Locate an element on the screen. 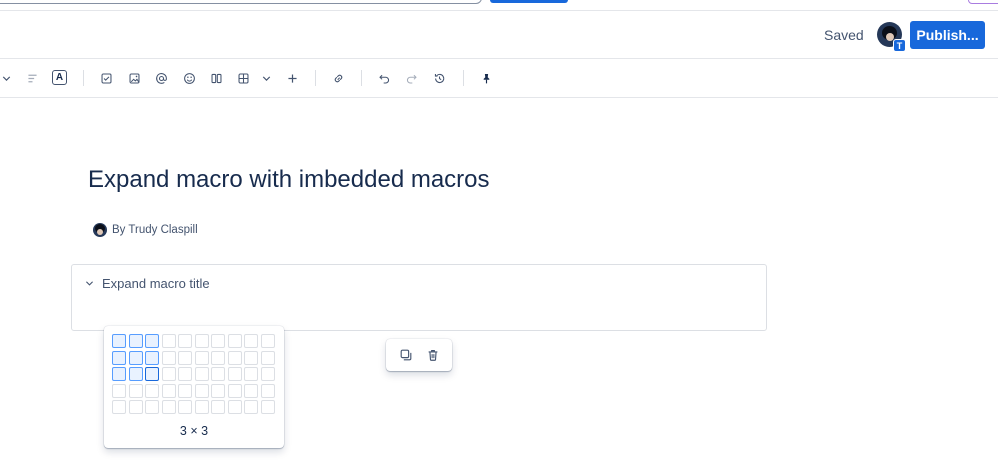  layout-icon is located at coordinates (216, 78).